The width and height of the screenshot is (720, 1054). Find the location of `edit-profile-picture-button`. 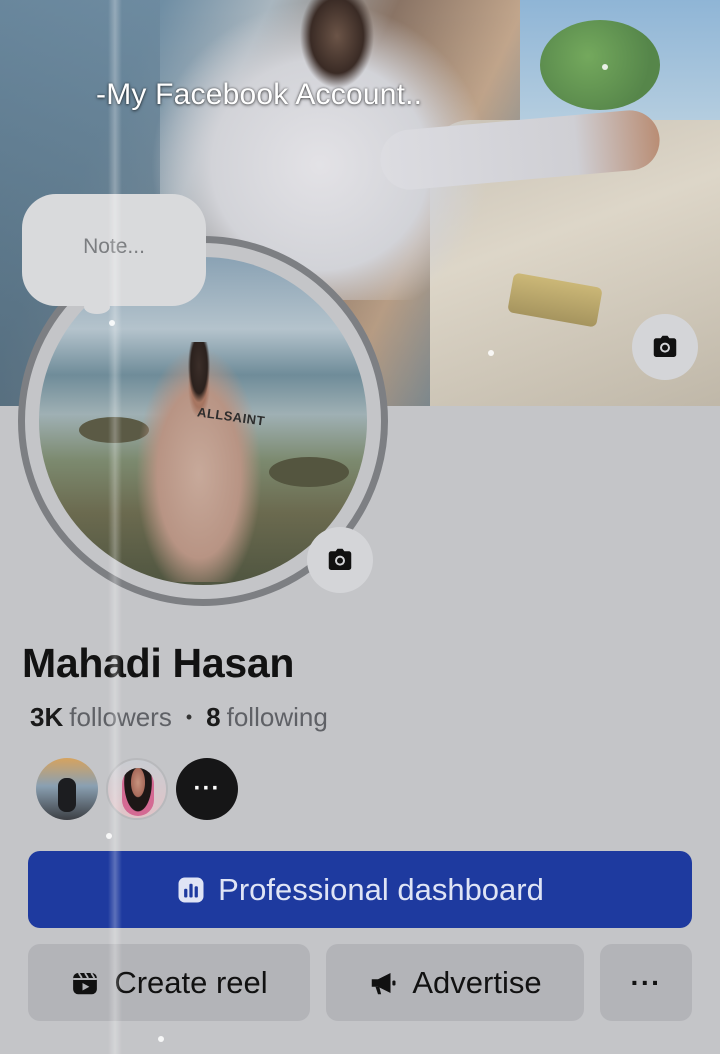

edit-profile-picture-button is located at coordinates (340, 560).